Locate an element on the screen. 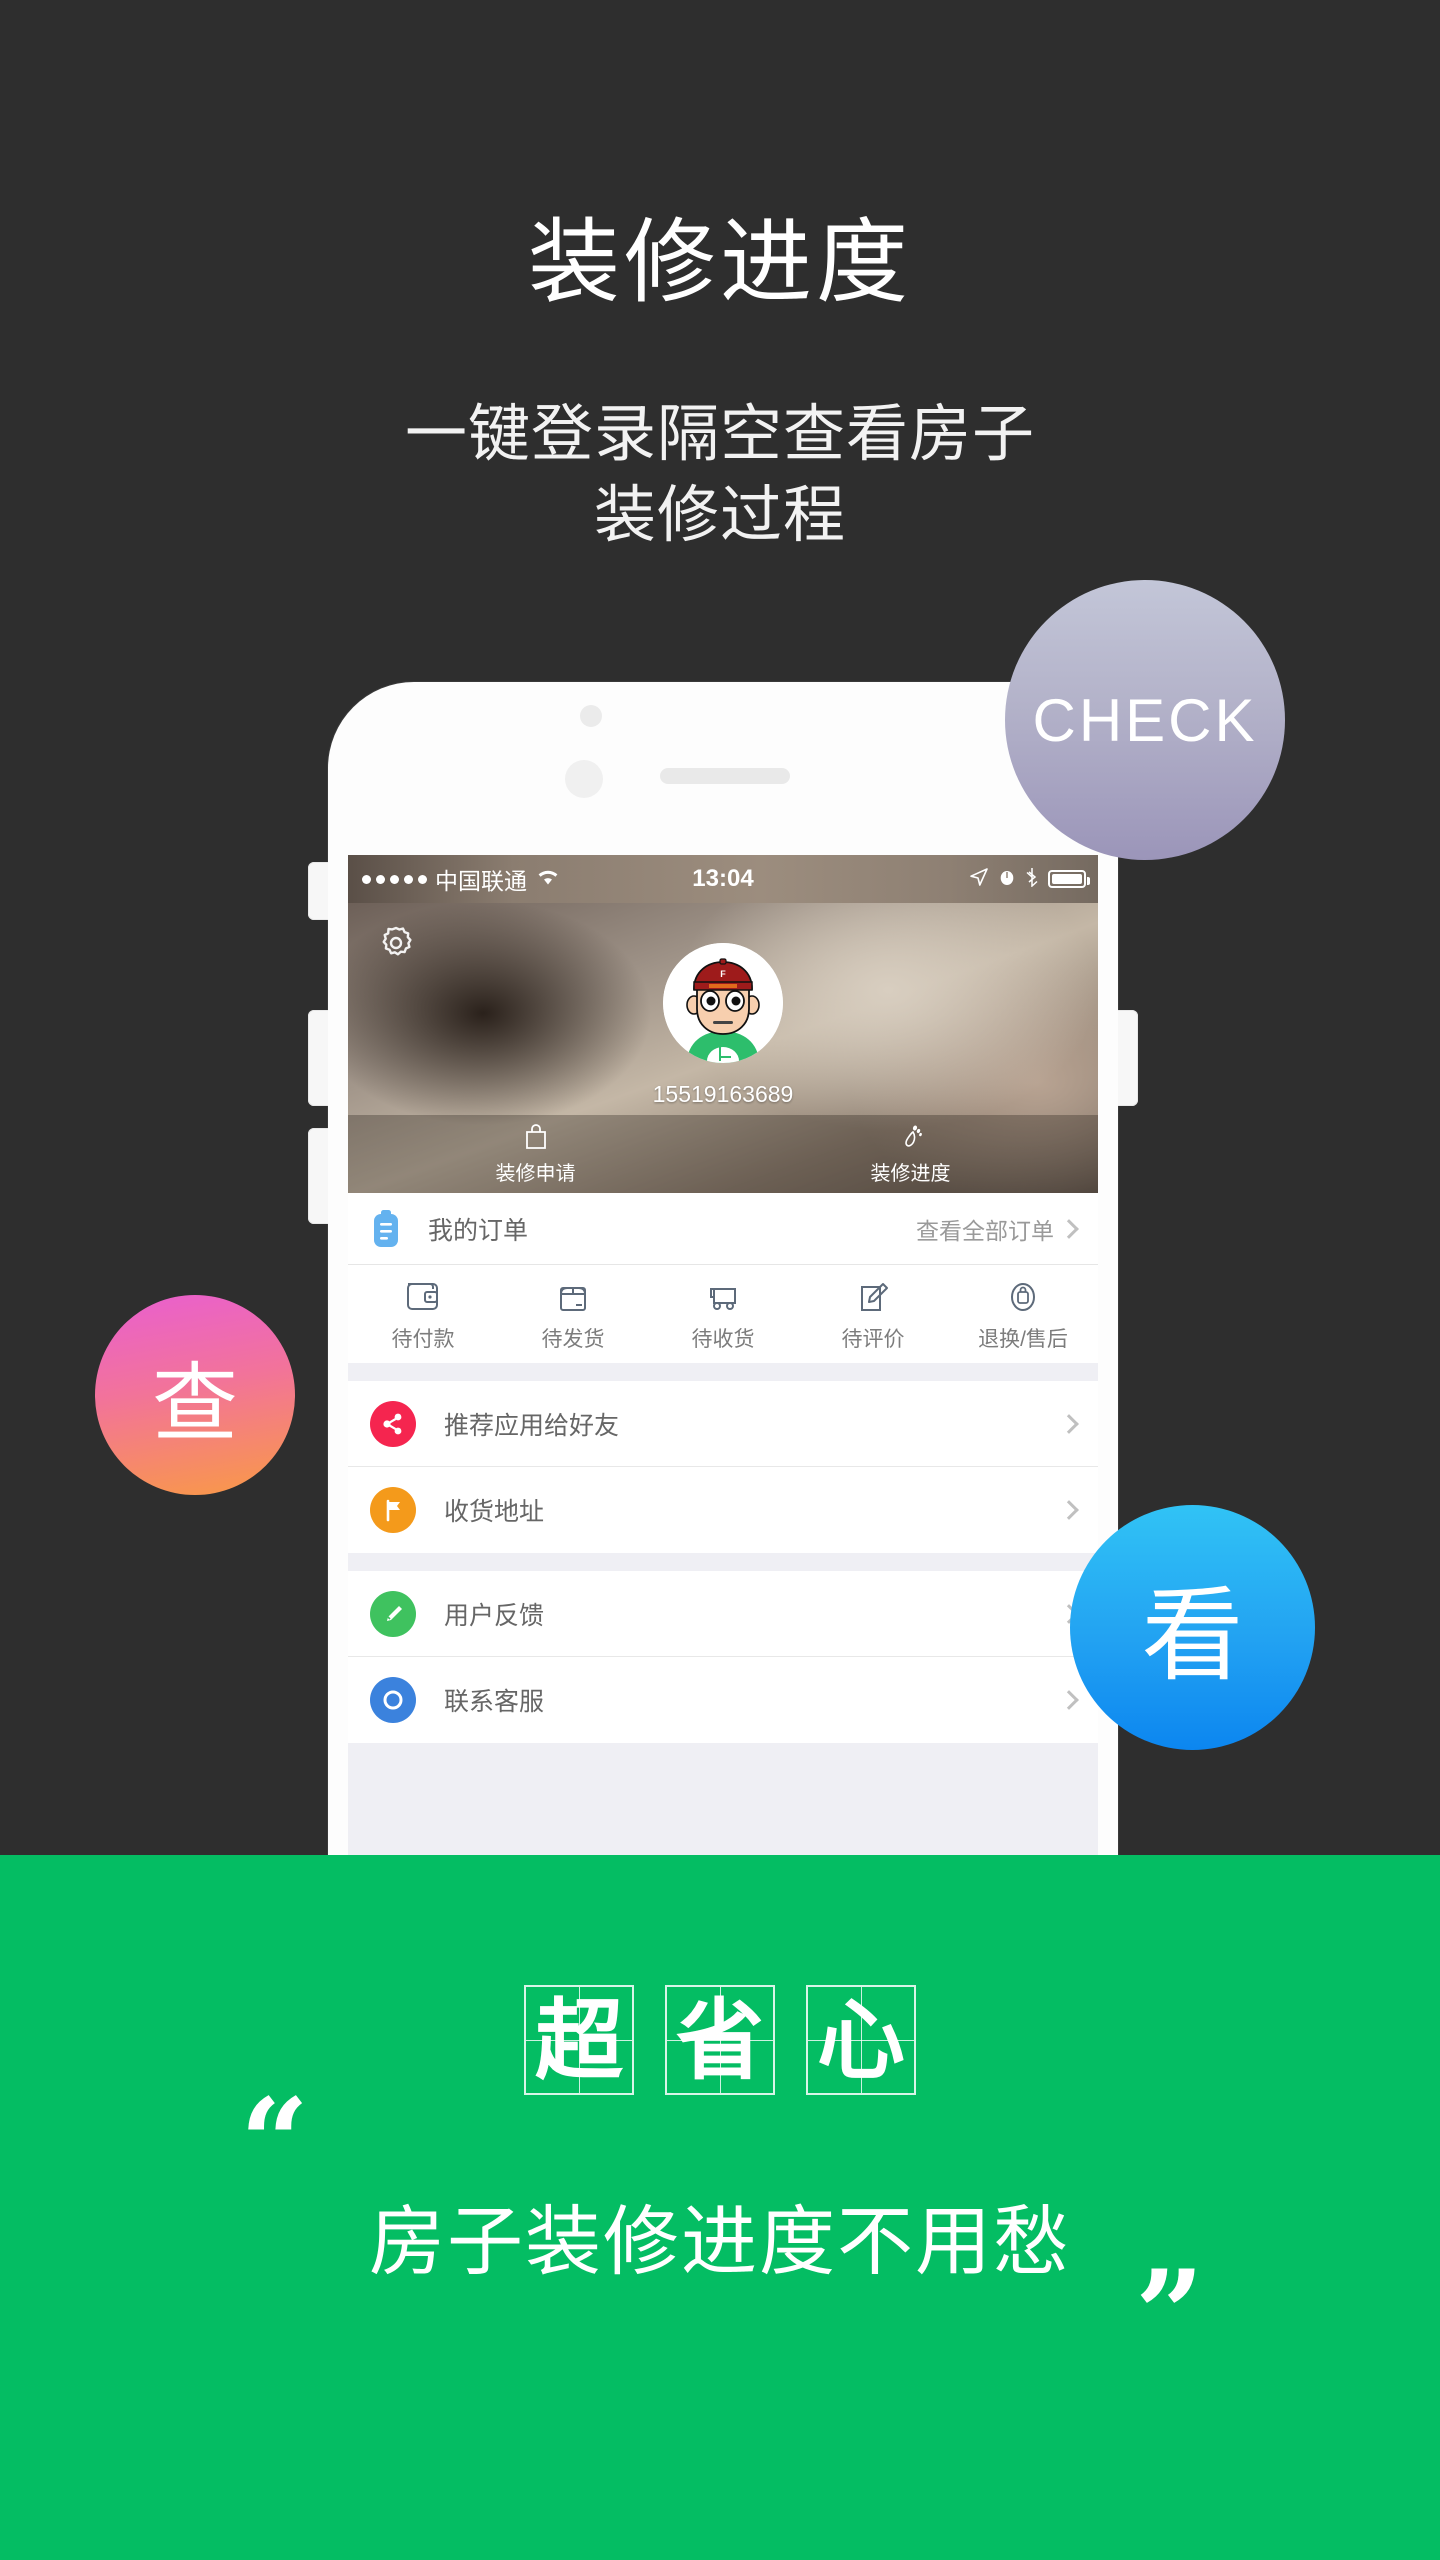 This screenshot has width=1440, height=2560. status-bar-right is located at coordinates (1029, 879).